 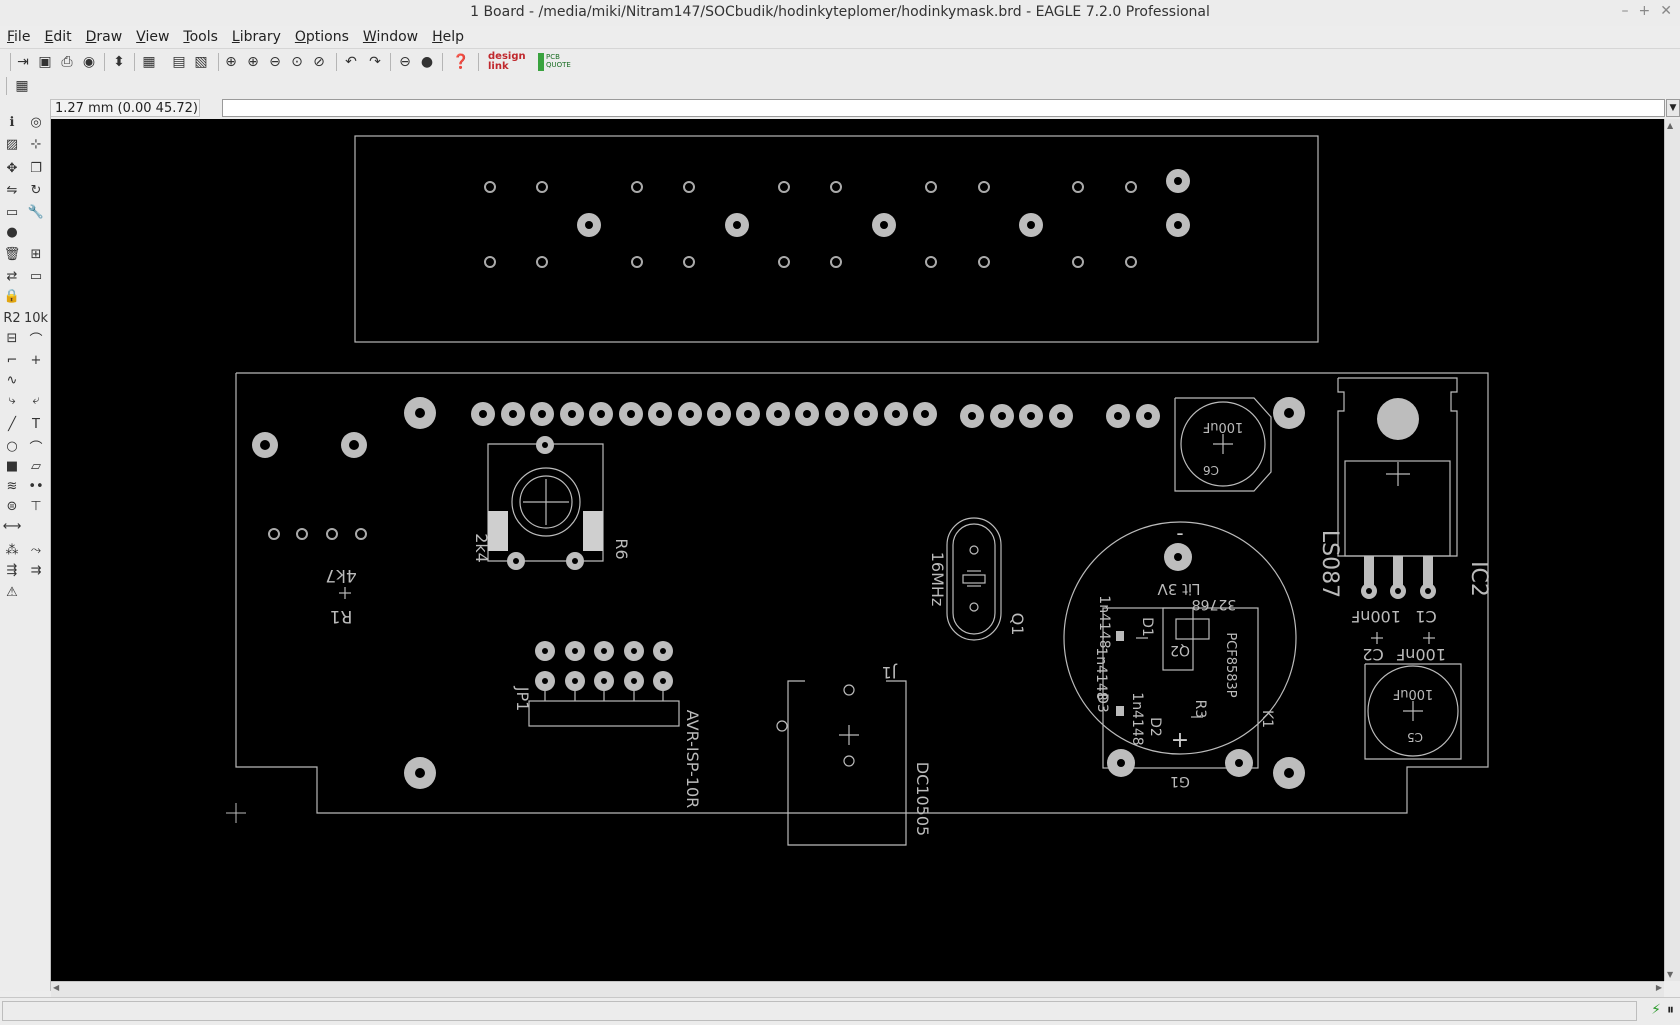 What do you see at coordinates (253, 62) in the screenshot?
I see `zoom-in-icon: ⊕` at bounding box center [253, 62].